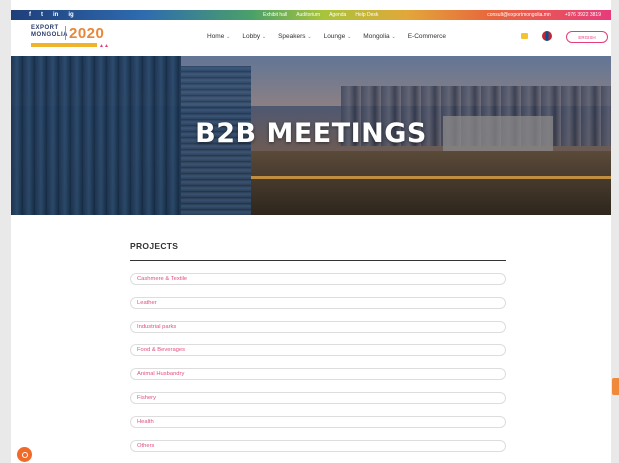 The image size is (619, 463). I want to click on hero-title: B2B MEETINGS, so click(311, 133).